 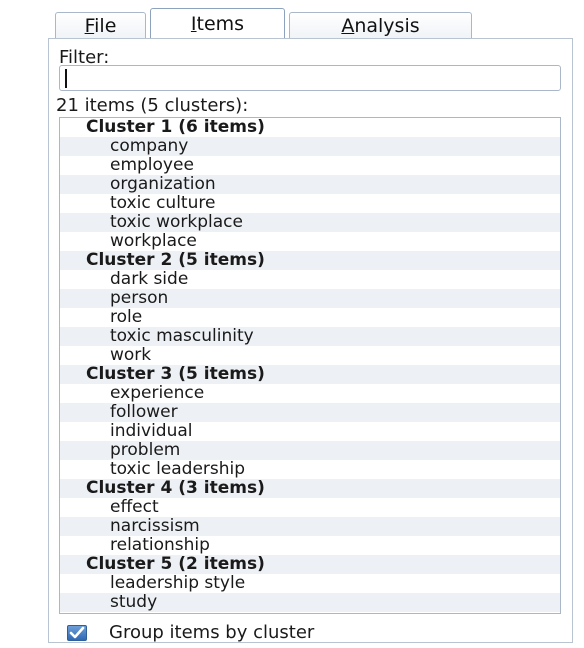 I want to click on tab-file-mnemonic: F, so click(x=89, y=26).